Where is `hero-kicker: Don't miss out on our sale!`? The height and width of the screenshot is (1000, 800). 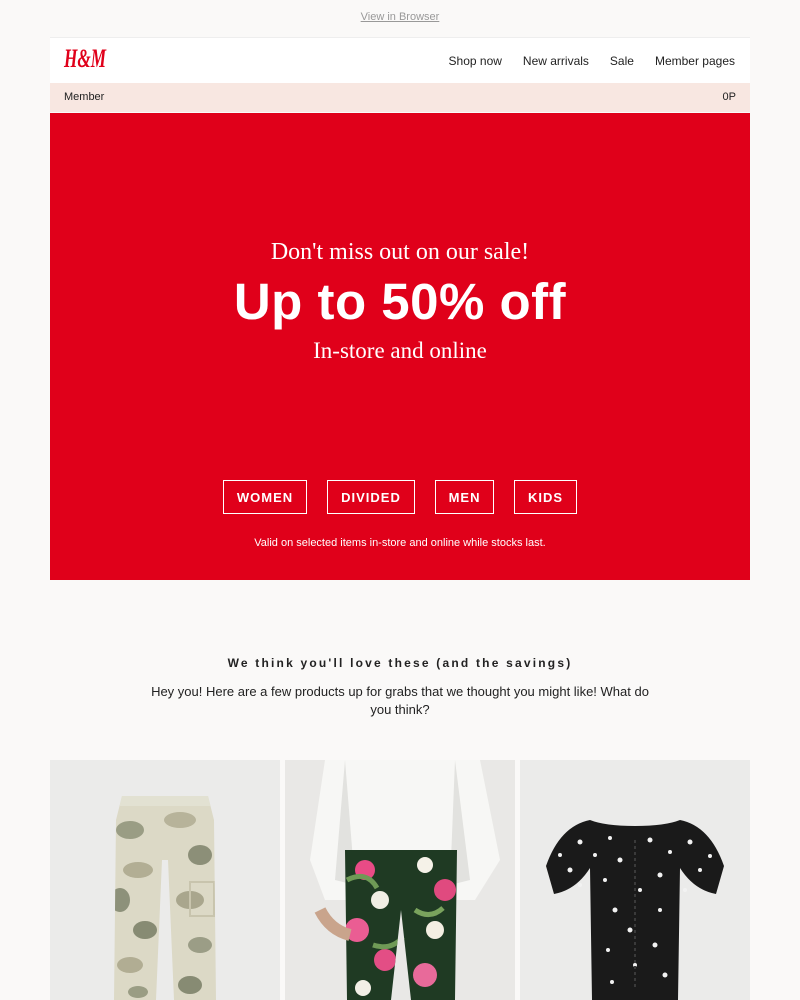 hero-kicker: Don't miss out on our sale! is located at coordinates (400, 252).